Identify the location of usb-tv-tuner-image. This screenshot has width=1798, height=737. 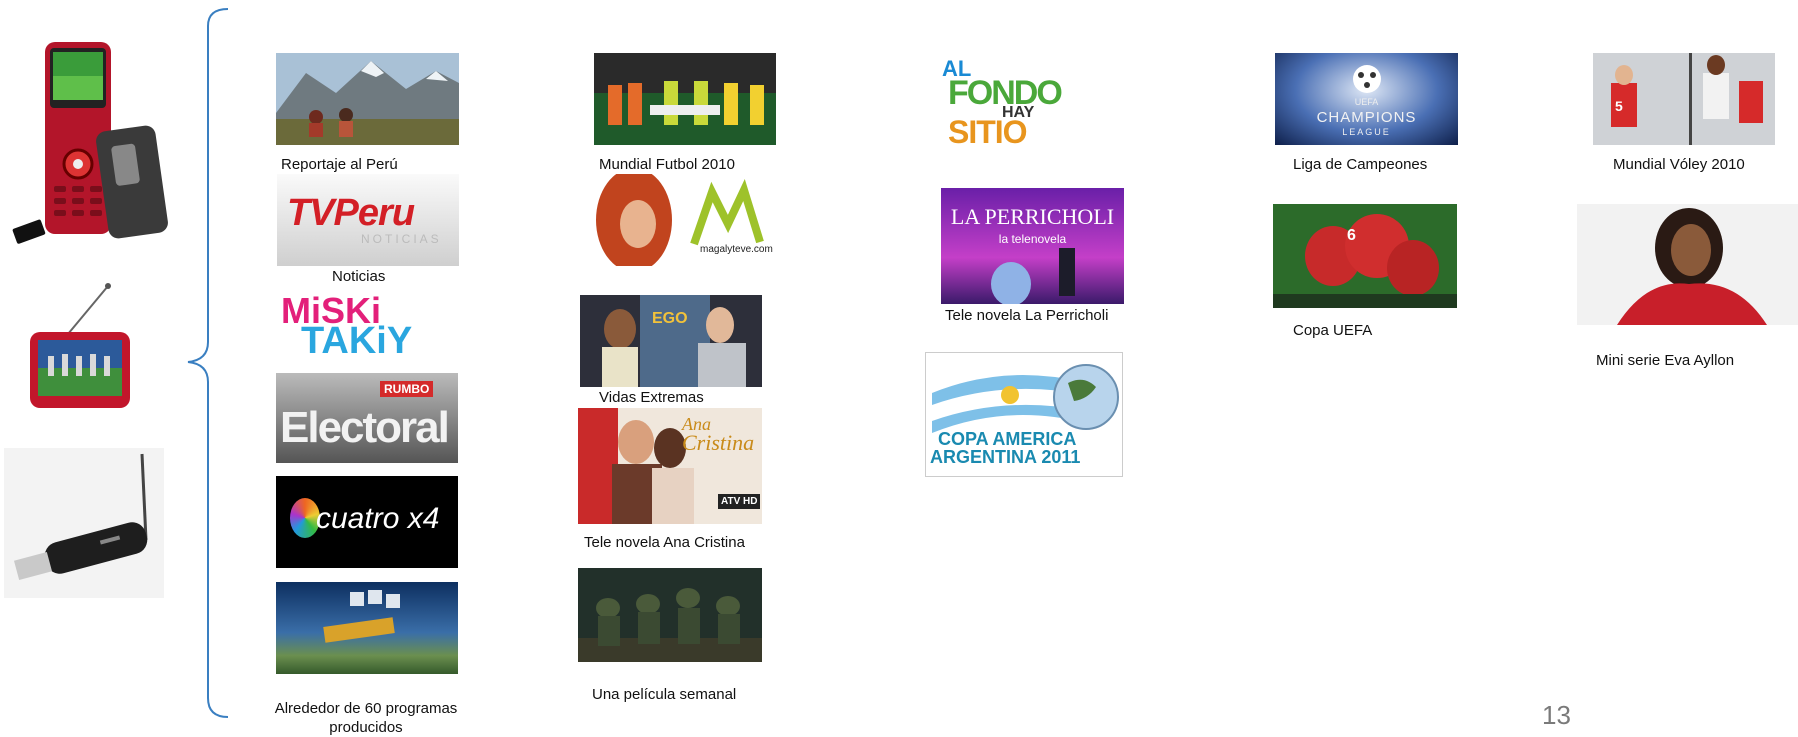
(84, 523).